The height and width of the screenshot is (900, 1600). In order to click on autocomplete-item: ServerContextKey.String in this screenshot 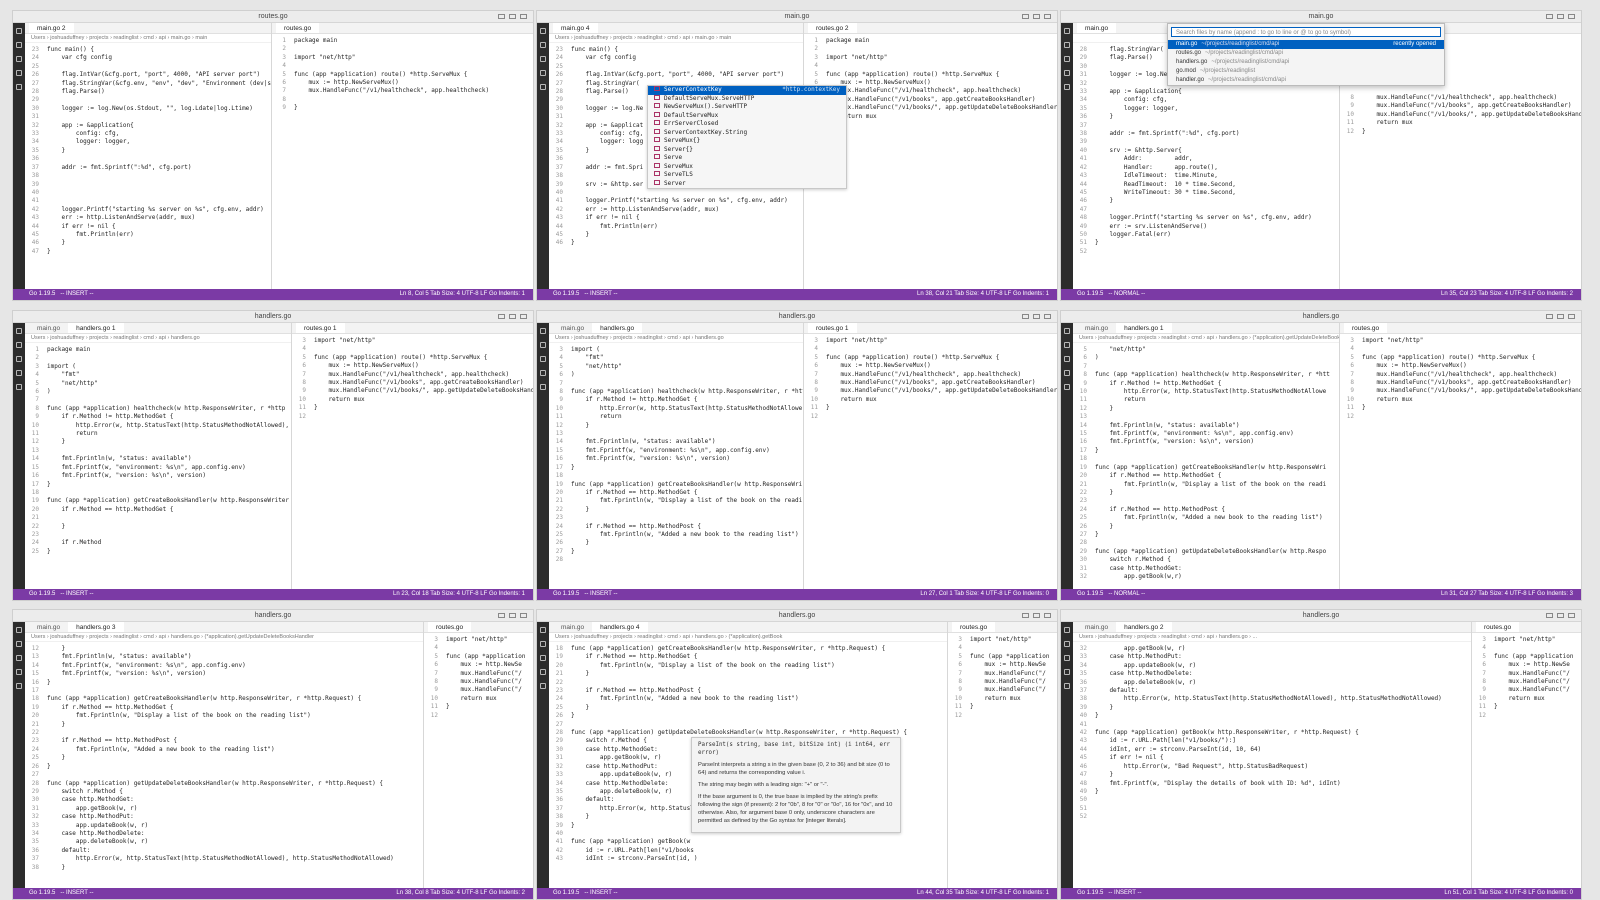, I will do `click(747, 133)`.